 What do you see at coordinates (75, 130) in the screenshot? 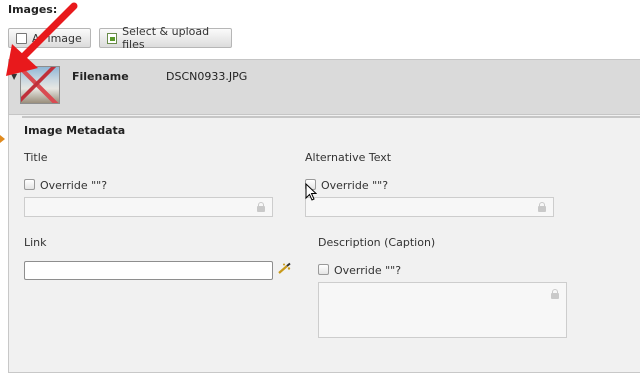
I see `image-metadata-heading: Image Metadata` at bounding box center [75, 130].